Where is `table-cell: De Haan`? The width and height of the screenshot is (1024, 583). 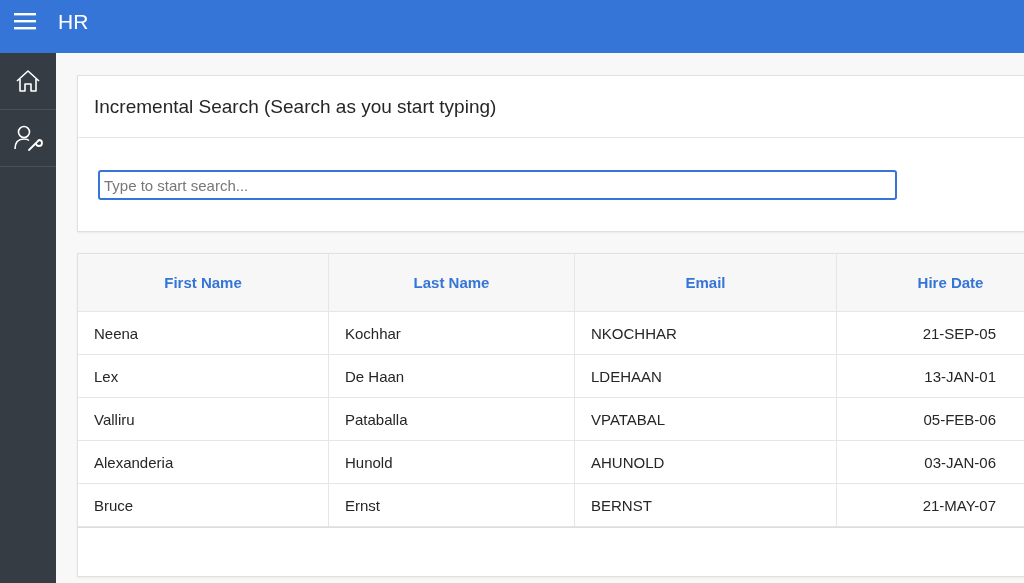
table-cell: De Haan is located at coordinates (375, 376).